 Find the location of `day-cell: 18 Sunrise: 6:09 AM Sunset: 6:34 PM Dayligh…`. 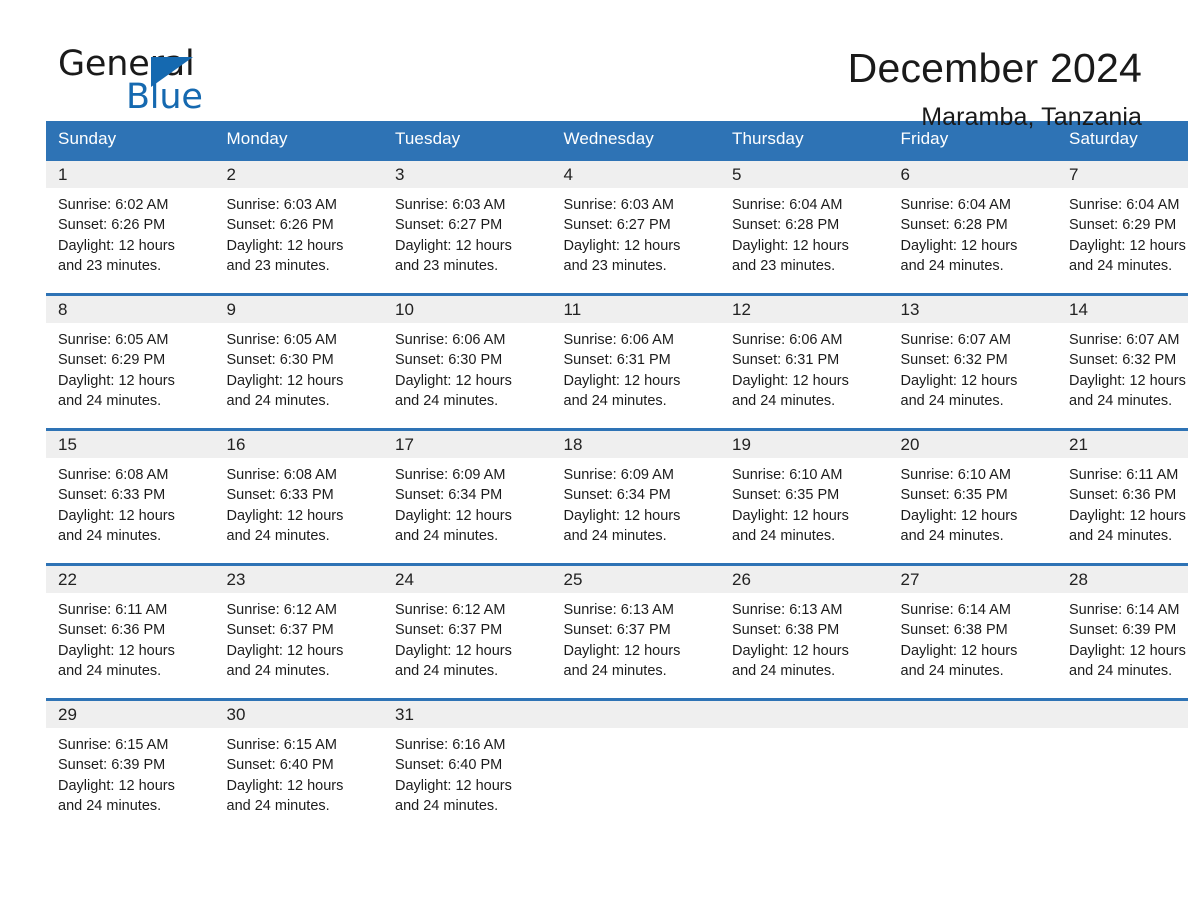

day-cell: 18 Sunrise: 6:09 AM Sunset: 6:34 PM Dayligh… is located at coordinates (636, 496).